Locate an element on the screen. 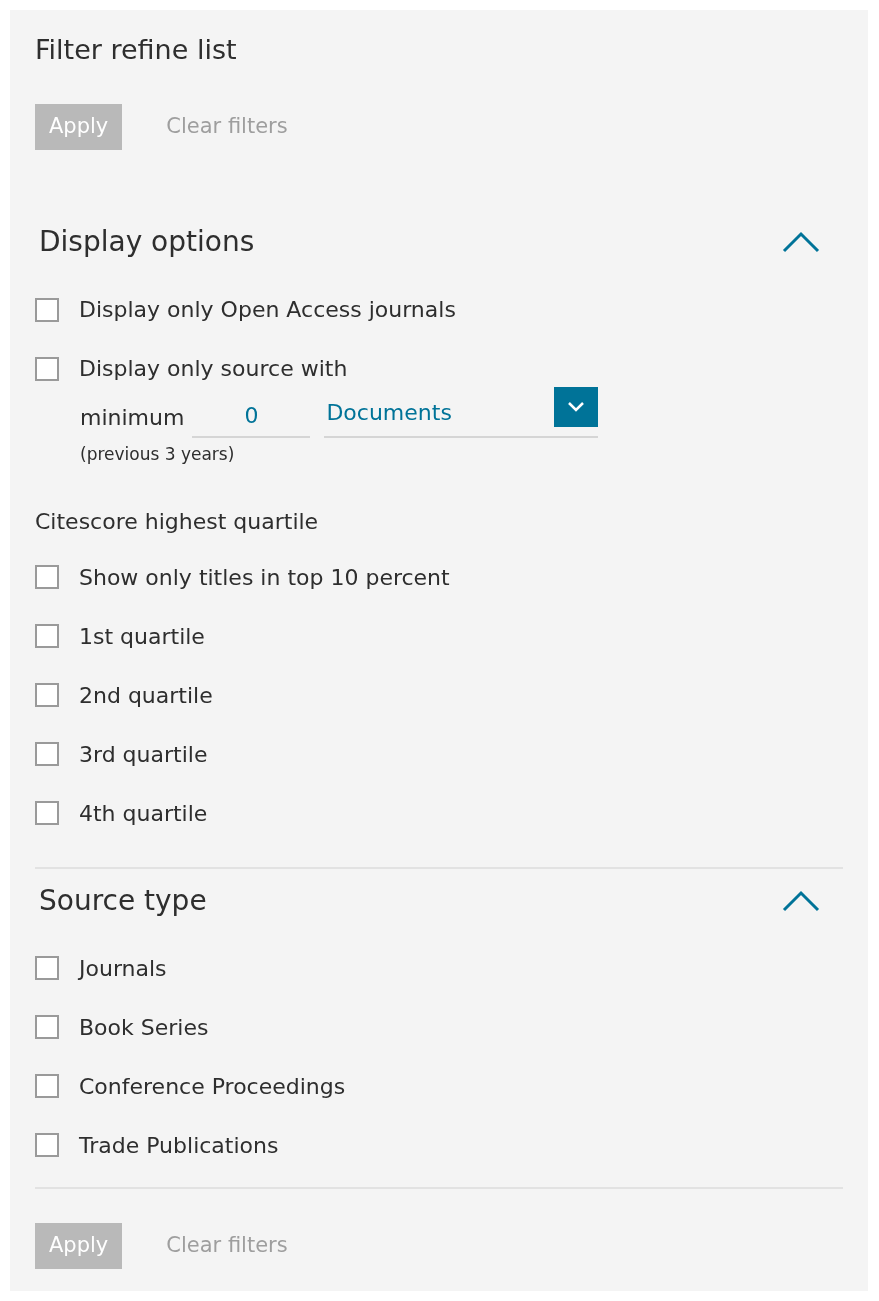 The image size is (879, 1301). panel-title: Filter refine list is located at coordinates (136, 50).